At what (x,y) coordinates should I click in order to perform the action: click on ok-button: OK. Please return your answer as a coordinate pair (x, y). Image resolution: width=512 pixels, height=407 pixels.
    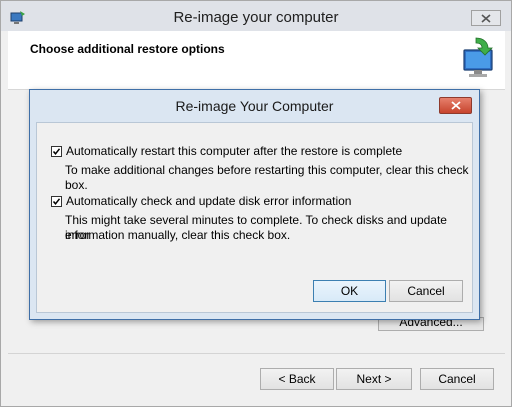
    Looking at the image, I should click on (349, 291).